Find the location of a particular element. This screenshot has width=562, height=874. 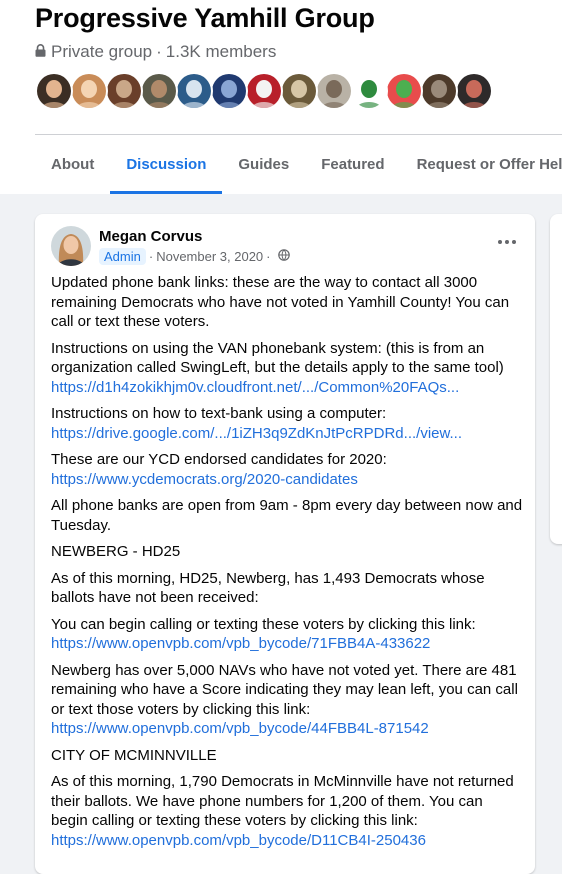

author-avatar is located at coordinates (71, 246).